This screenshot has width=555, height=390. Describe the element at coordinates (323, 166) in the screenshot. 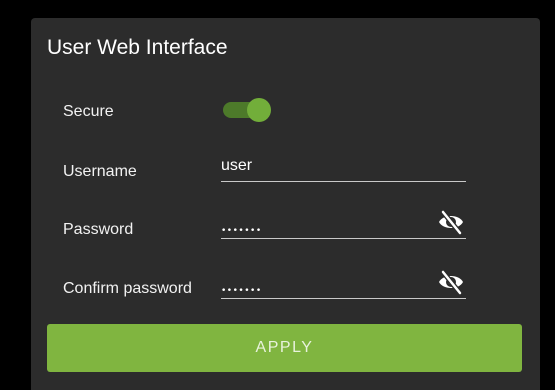

I see `username-input` at that location.